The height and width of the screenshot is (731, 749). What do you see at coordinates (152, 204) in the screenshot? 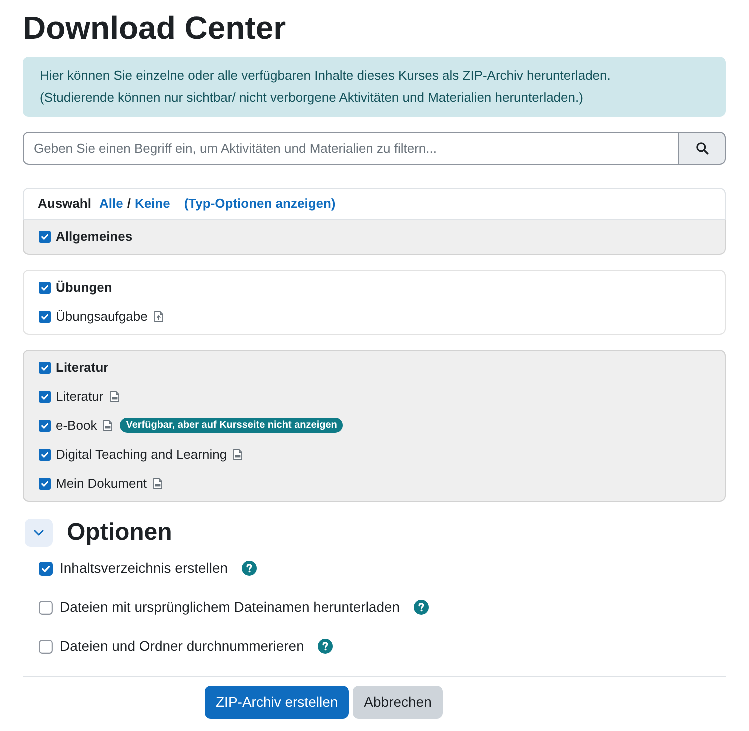
I see `select-none-link: Keine` at bounding box center [152, 204].